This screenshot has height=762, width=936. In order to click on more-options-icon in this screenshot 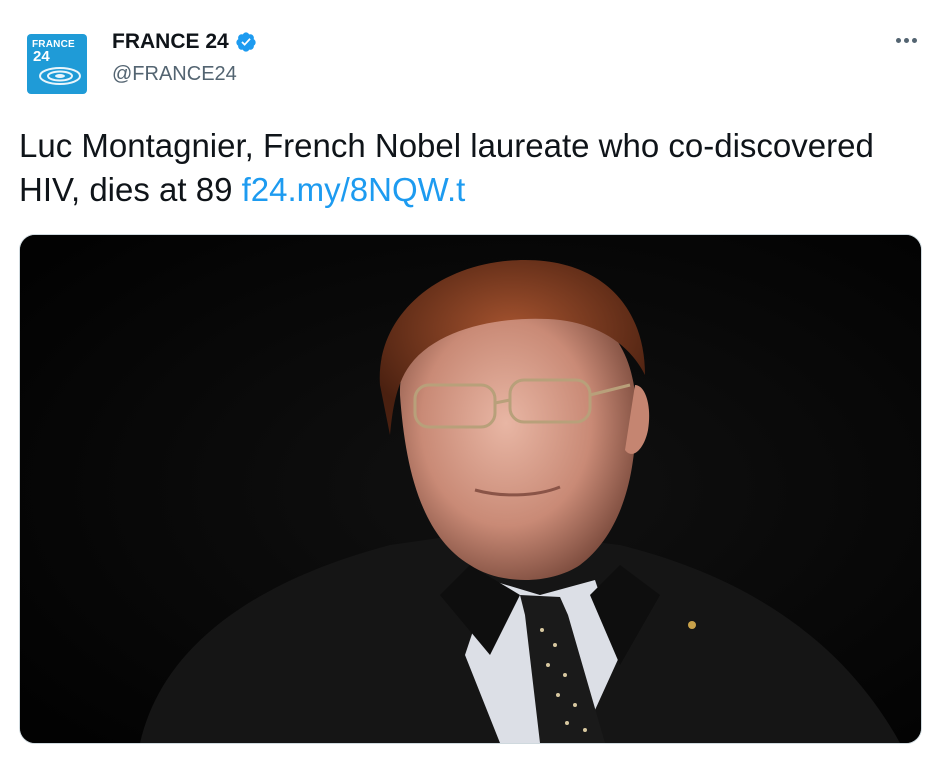, I will do `click(906, 40)`.